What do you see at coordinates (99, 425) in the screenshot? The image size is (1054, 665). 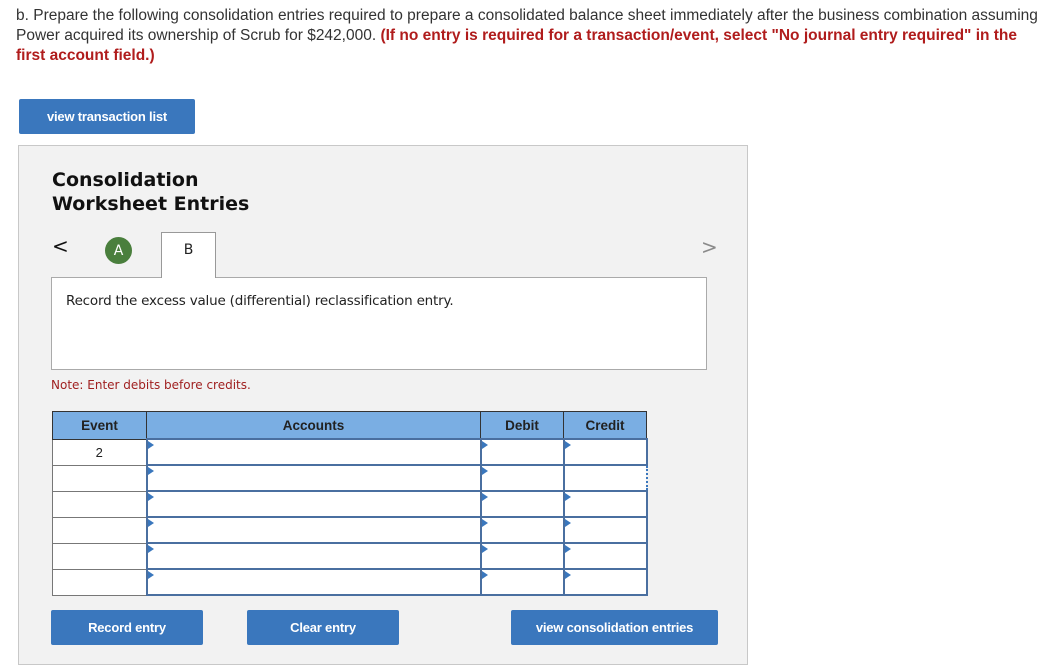 I see `column-header-event: Event` at bounding box center [99, 425].